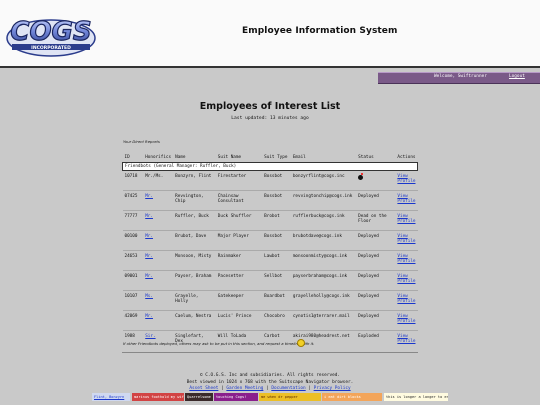 The height and width of the screenshot is (405, 540). What do you see at coordinates (51, 48) in the screenshot?
I see `svg-text: INCORPORATED` at bounding box center [51, 48].